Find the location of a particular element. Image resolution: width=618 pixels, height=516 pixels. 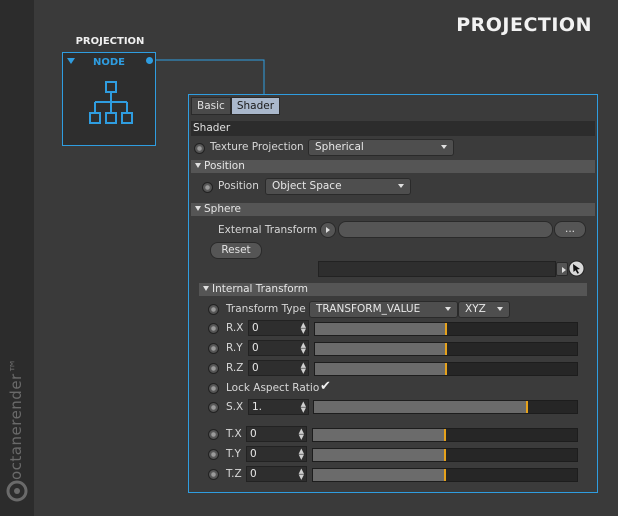

pick-cursor-icon is located at coordinates (576, 268).